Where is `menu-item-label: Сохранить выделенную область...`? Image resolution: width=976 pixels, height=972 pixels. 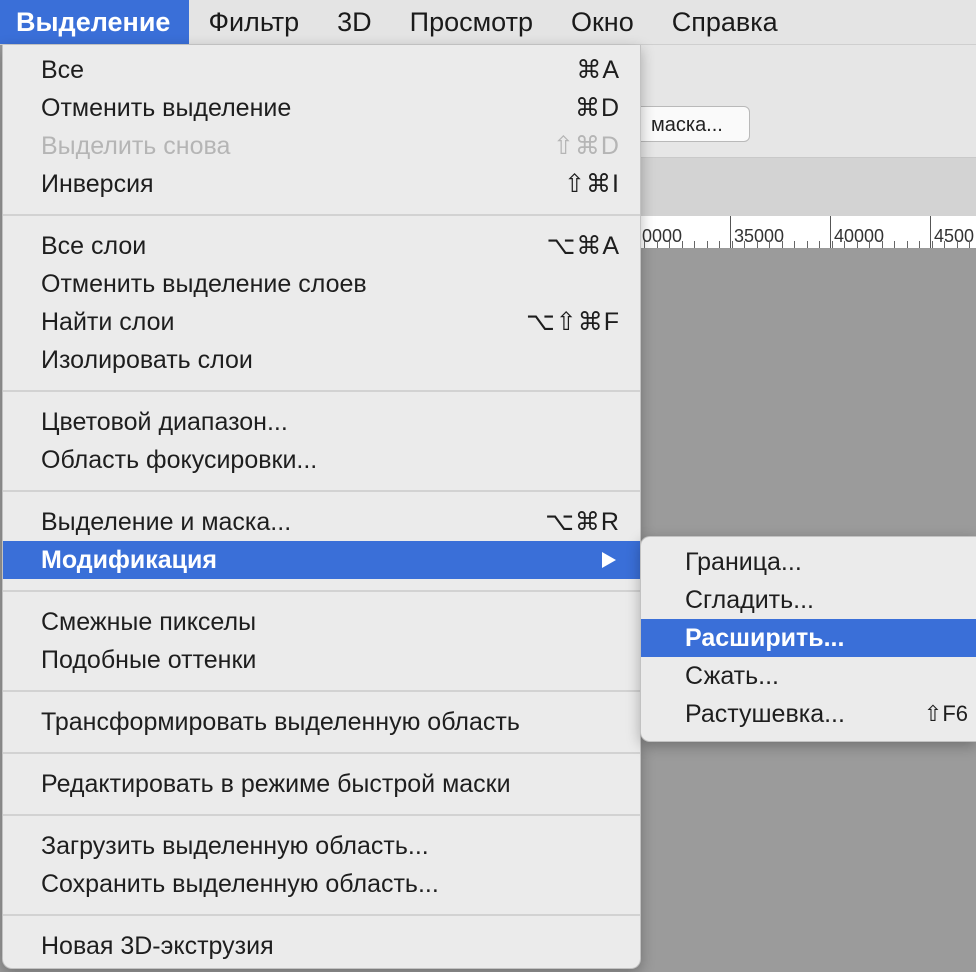
menu-item-label: Сохранить выделенную область... is located at coordinates (240, 884).